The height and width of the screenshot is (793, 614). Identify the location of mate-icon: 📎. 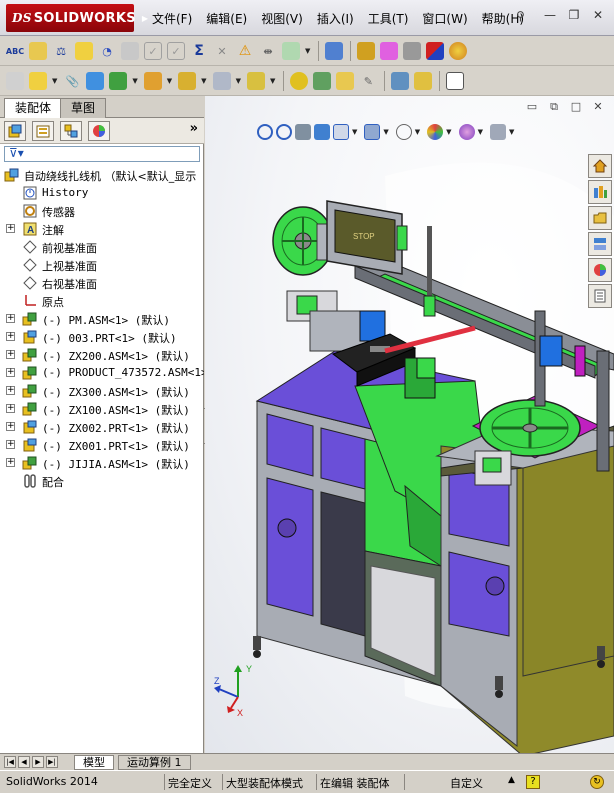
(72, 81).